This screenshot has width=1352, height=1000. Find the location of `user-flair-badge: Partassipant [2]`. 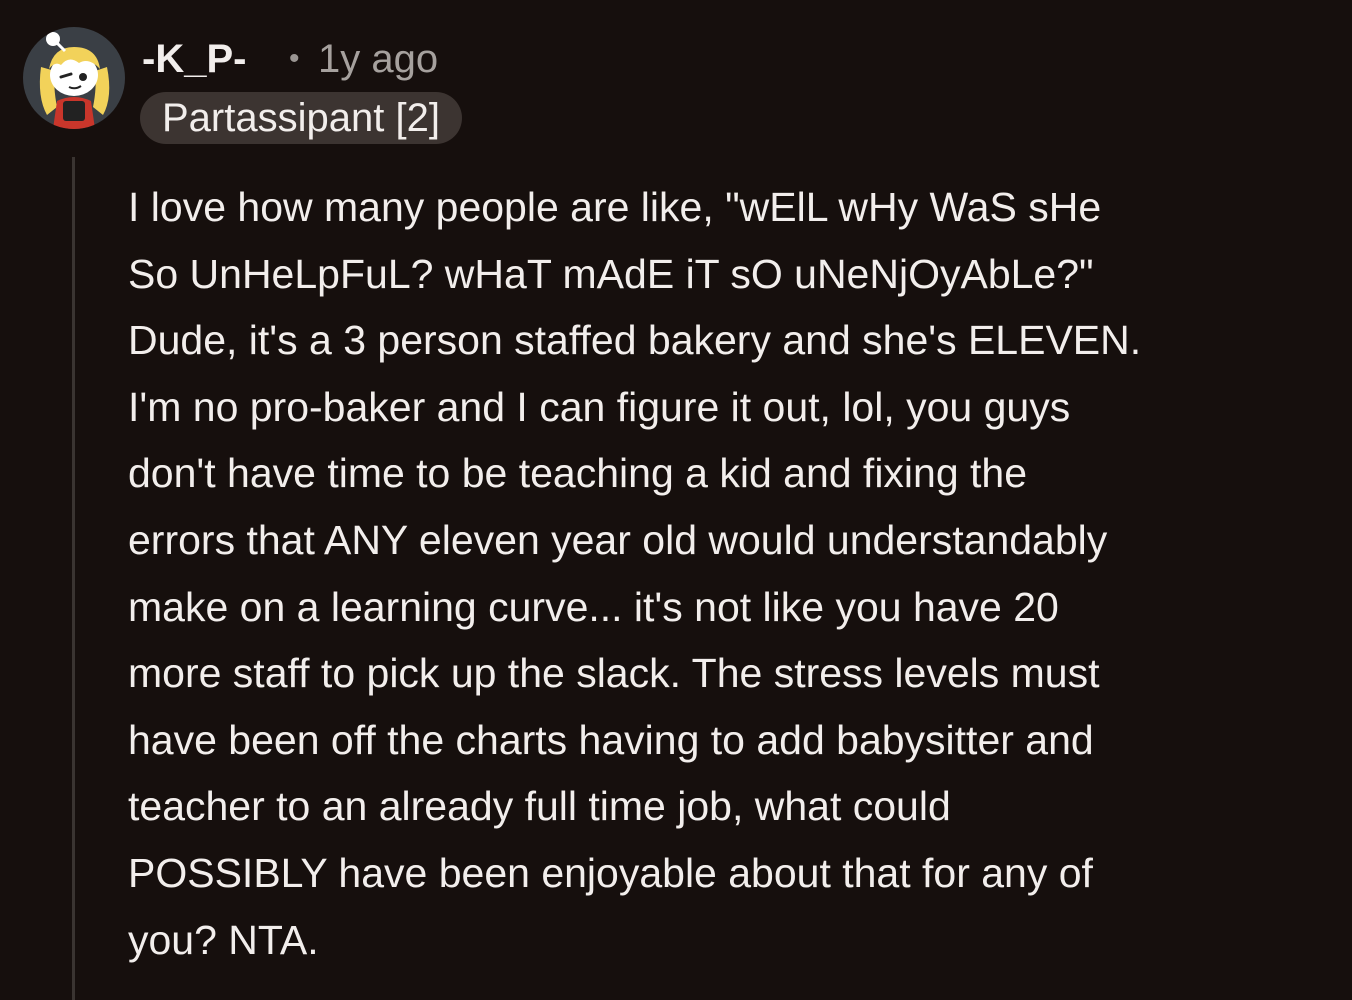

user-flair-badge: Partassipant [2] is located at coordinates (301, 118).